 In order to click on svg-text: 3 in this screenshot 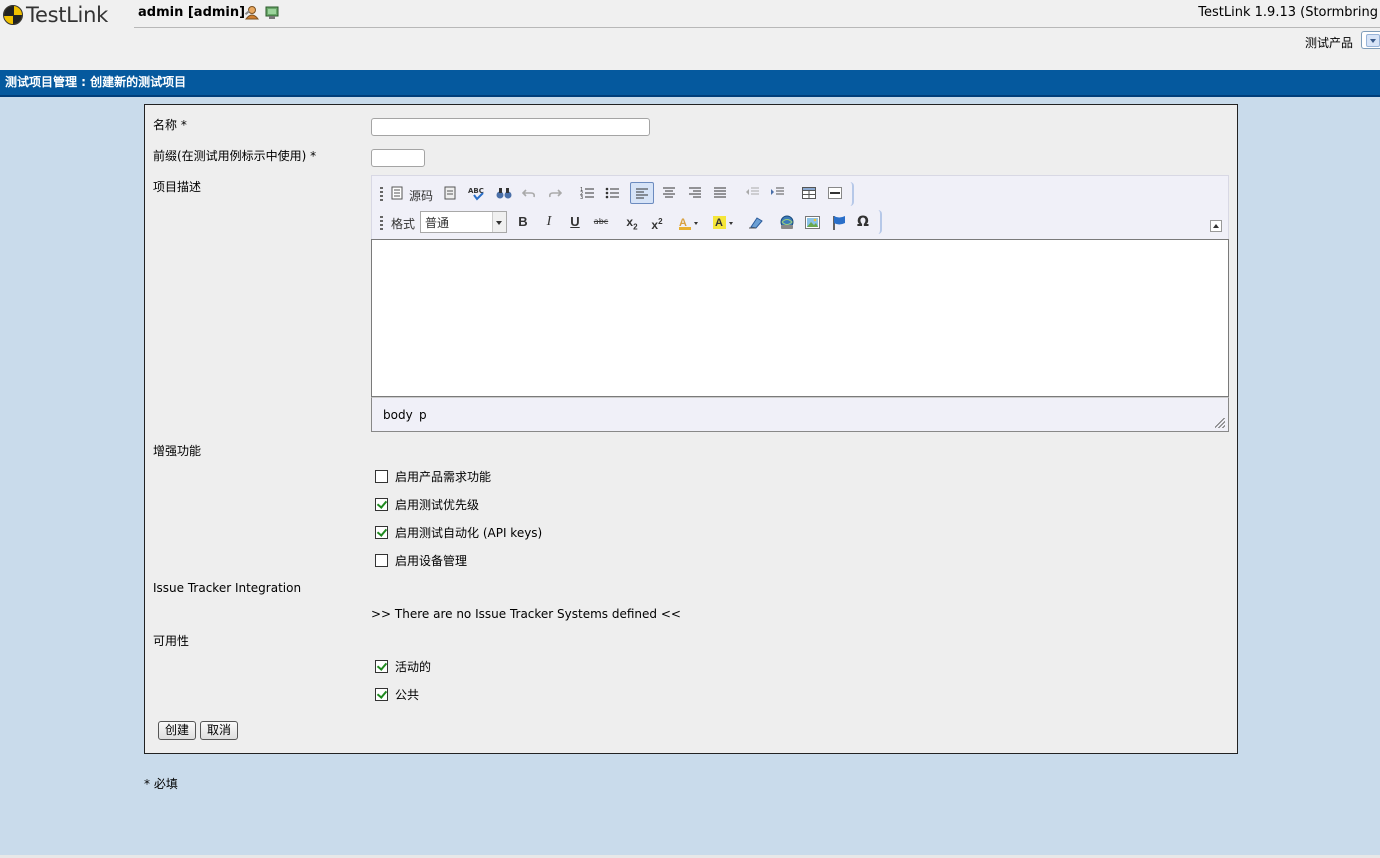, I will do `click(581, 197)`.